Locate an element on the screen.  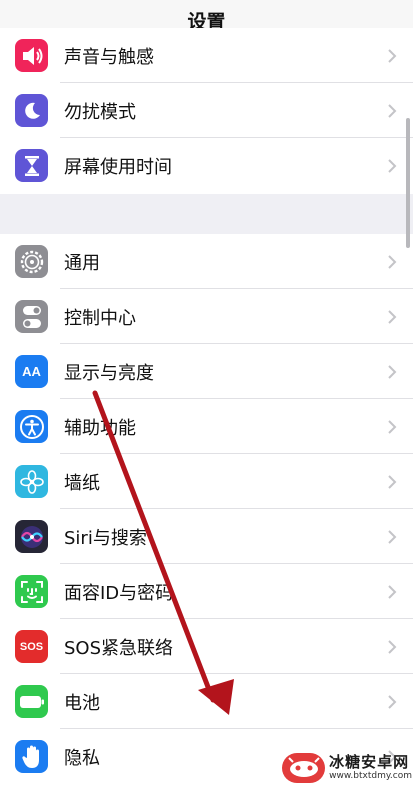
settings-row-sounds: 声音与触感 is located at coordinates (206, 55).